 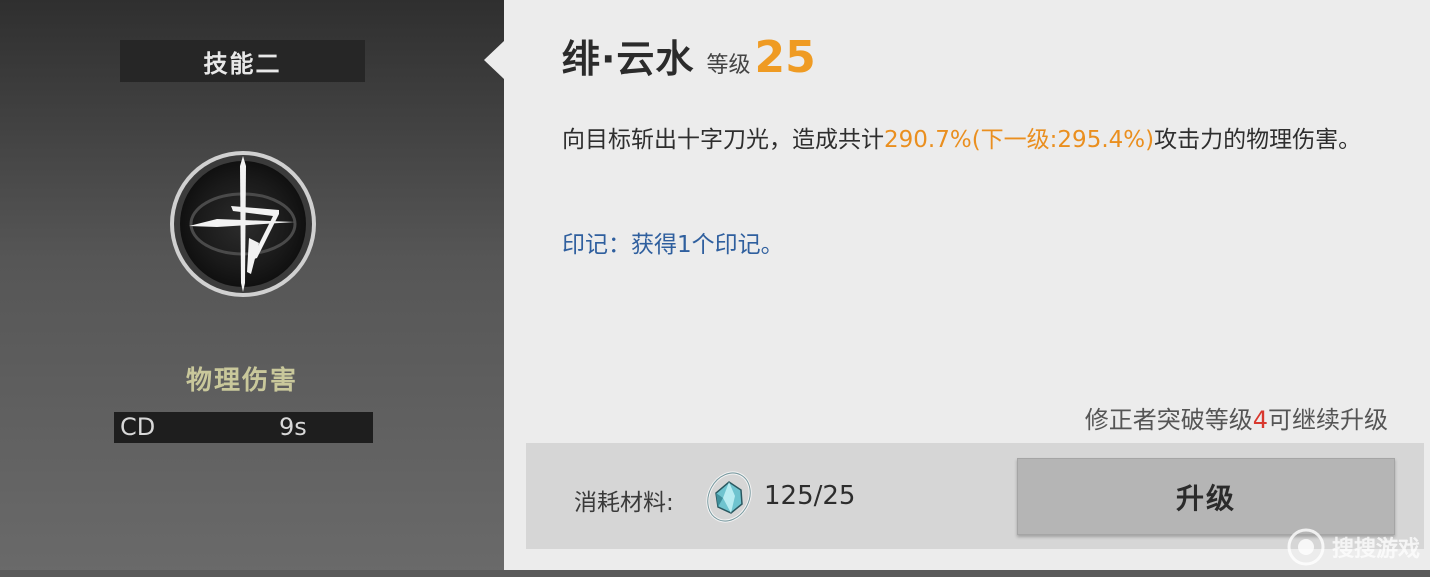 What do you see at coordinates (293, 427) in the screenshot?
I see `cooldown-value: 9s` at bounding box center [293, 427].